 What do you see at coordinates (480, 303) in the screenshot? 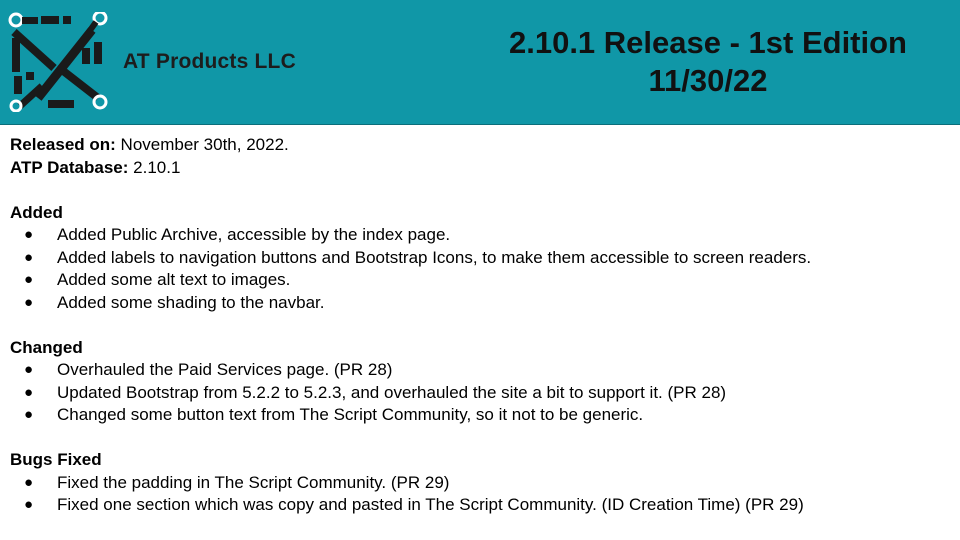
I see `list-item: ● Added some shading to the navbar.` at bounding box center [480, 303].